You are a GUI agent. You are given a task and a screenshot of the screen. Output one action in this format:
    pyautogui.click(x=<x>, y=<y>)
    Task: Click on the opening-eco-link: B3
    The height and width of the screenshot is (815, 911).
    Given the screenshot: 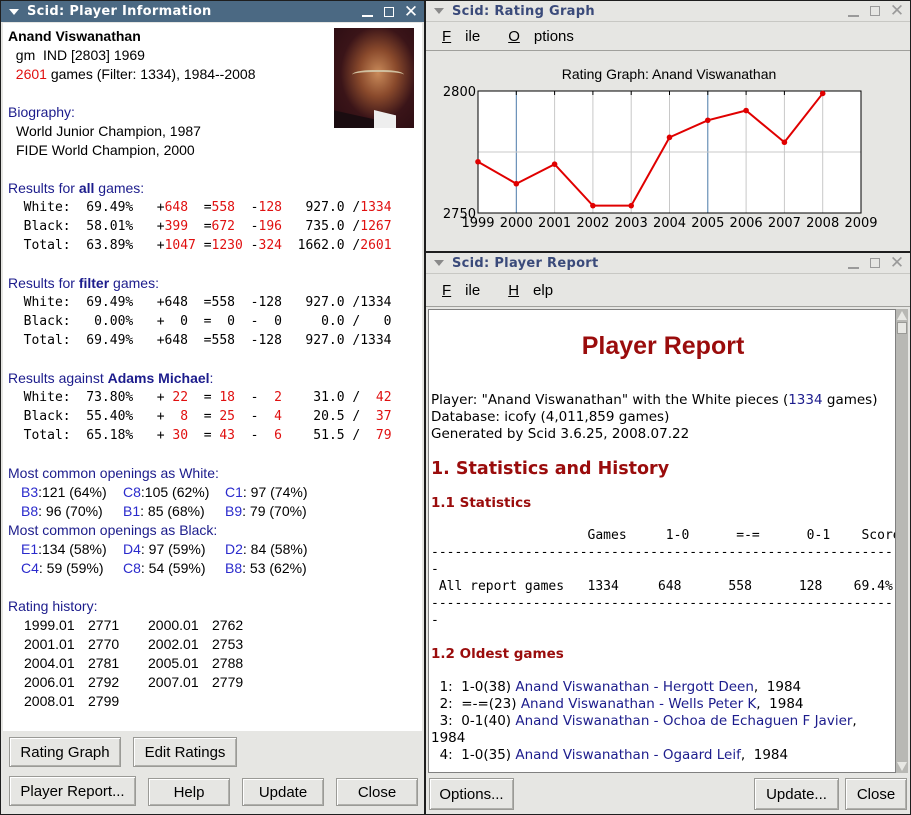 What is the action you would take?
    pyautogui.click(x=29, y=492)
    